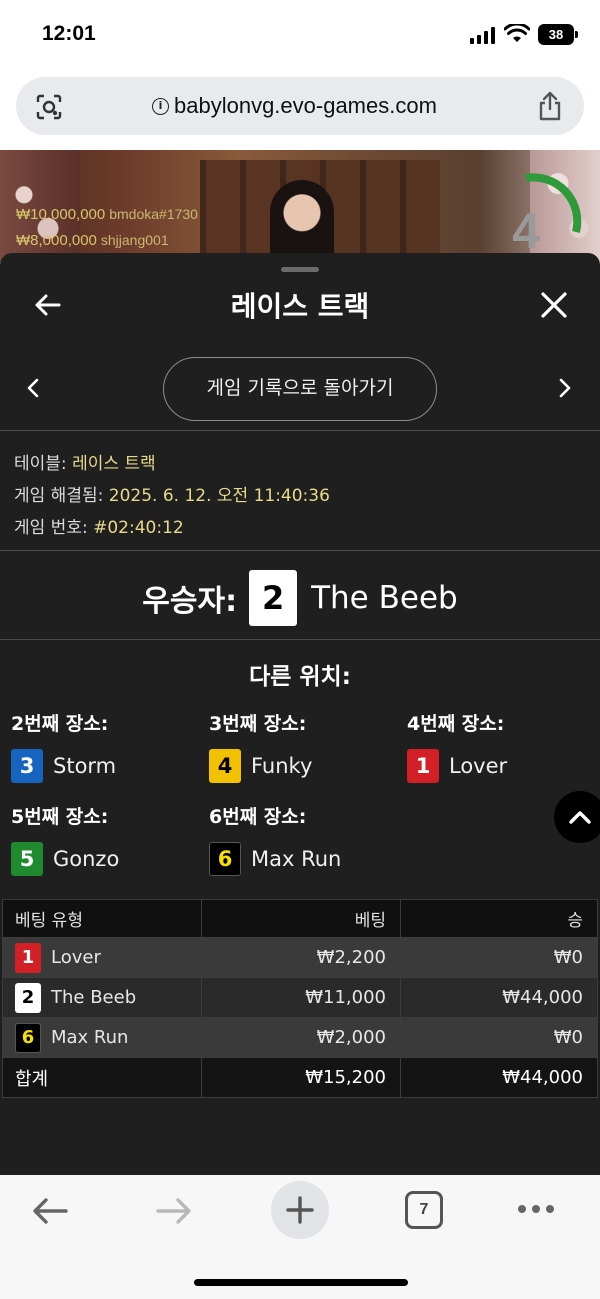 The image size is (600, 1299). What do you see at coordinates (94, 997) in the screenshot?
I see `runner-name: The Beeb` at bounding box center [94, 997].